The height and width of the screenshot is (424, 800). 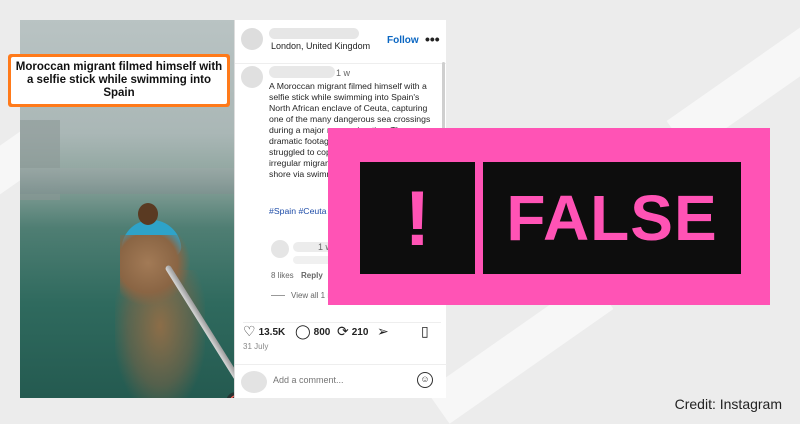 What do you see at coordinates (249, 331) in the screenshot?
I see `heart-icon: ♡` at bounding box center [249, 331].